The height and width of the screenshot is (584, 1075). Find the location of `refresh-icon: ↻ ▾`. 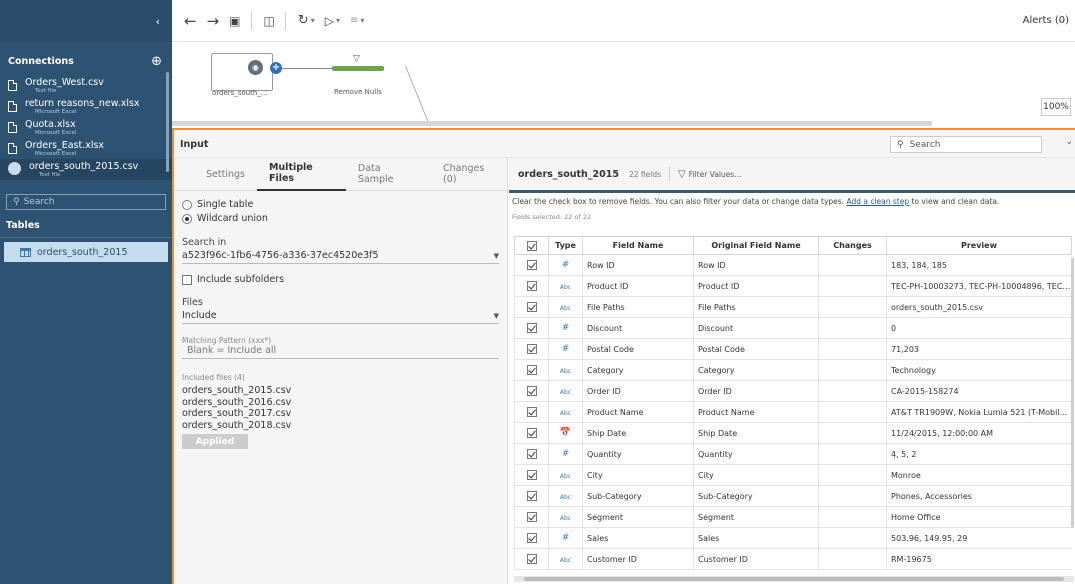

refresh-icon: ↻ ▾ is located at coordinates (306, 20).